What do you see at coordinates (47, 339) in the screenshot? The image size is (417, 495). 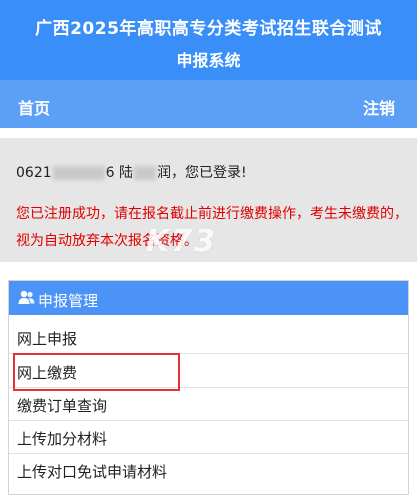 I see `menu-item-label: 网上申报` at bounding box center [47, 339].